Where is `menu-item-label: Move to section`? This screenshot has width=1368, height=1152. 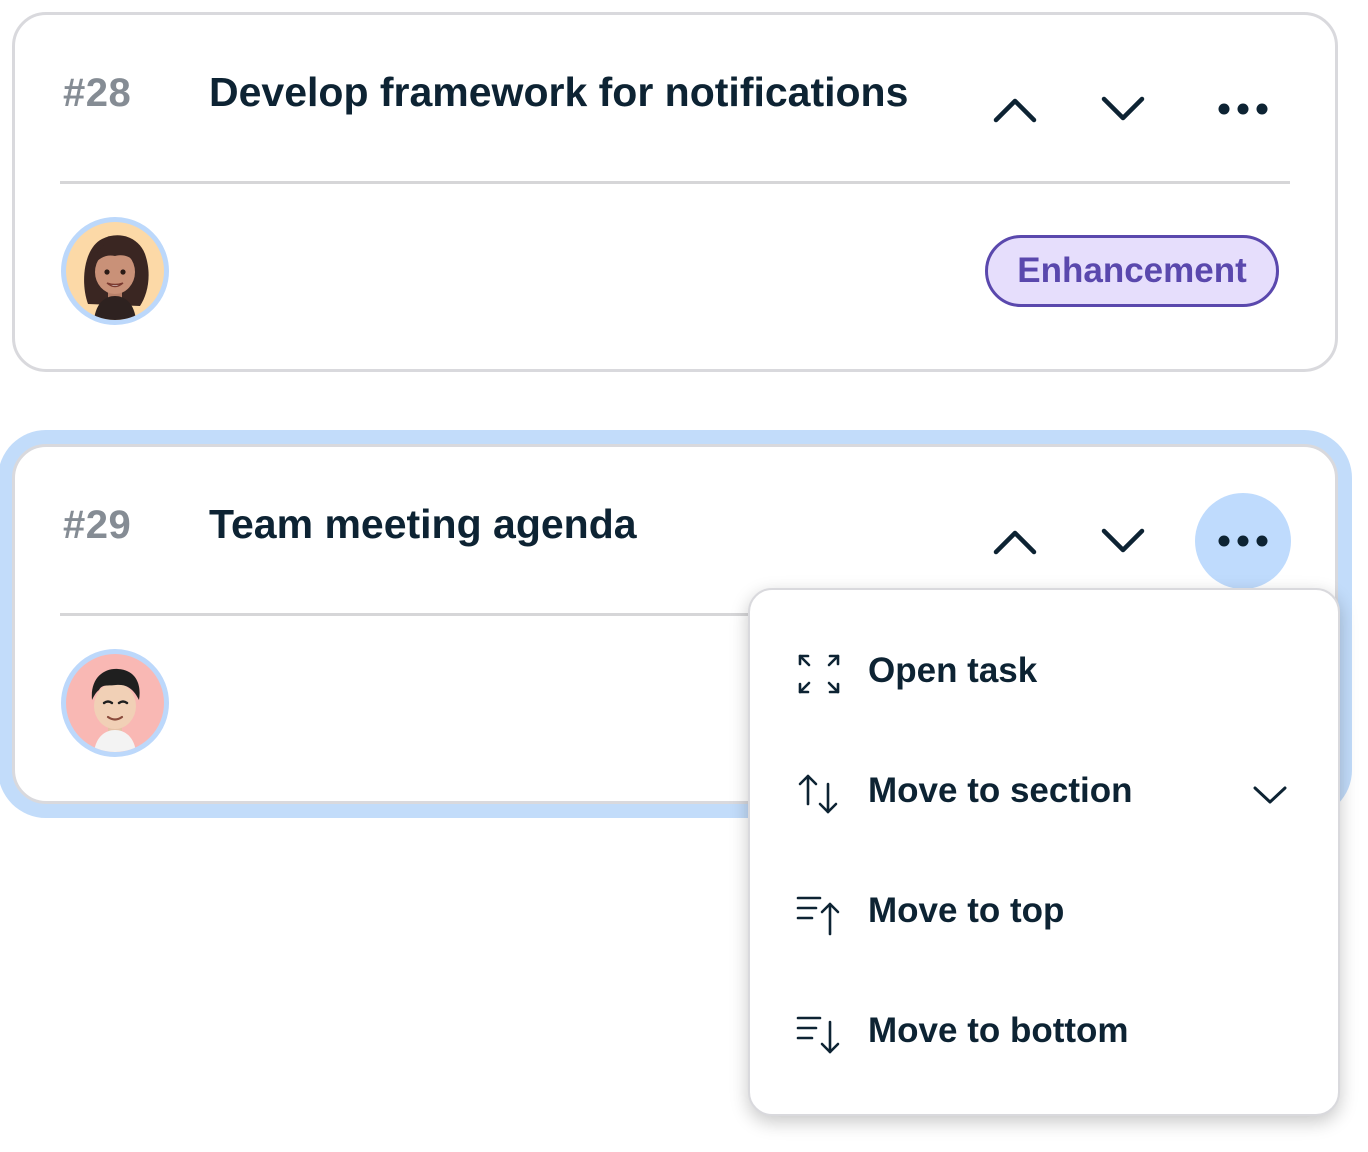 menu-item-label: Move to section is located at coordinates (1000, 790).